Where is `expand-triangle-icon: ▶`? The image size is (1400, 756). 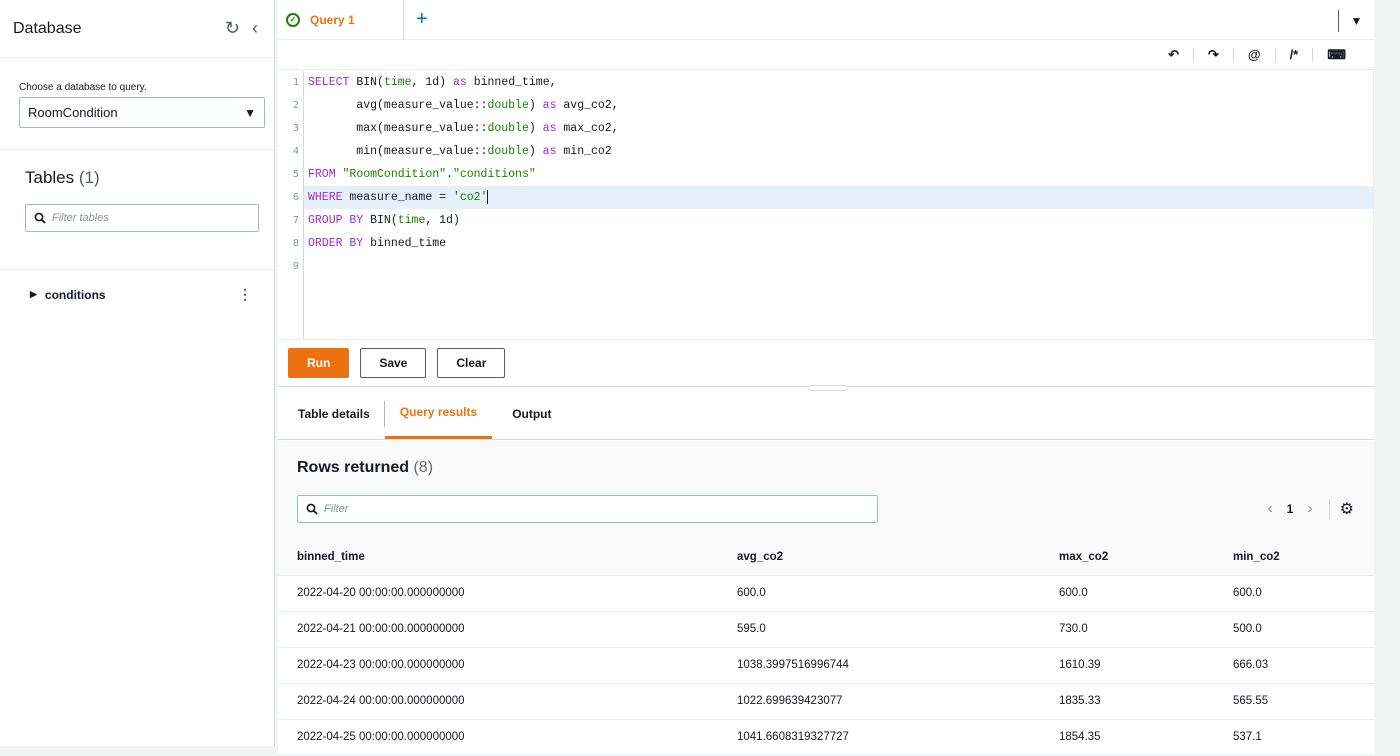 expand-triangle-icon: ▶ is located at coordinates (33, 294).